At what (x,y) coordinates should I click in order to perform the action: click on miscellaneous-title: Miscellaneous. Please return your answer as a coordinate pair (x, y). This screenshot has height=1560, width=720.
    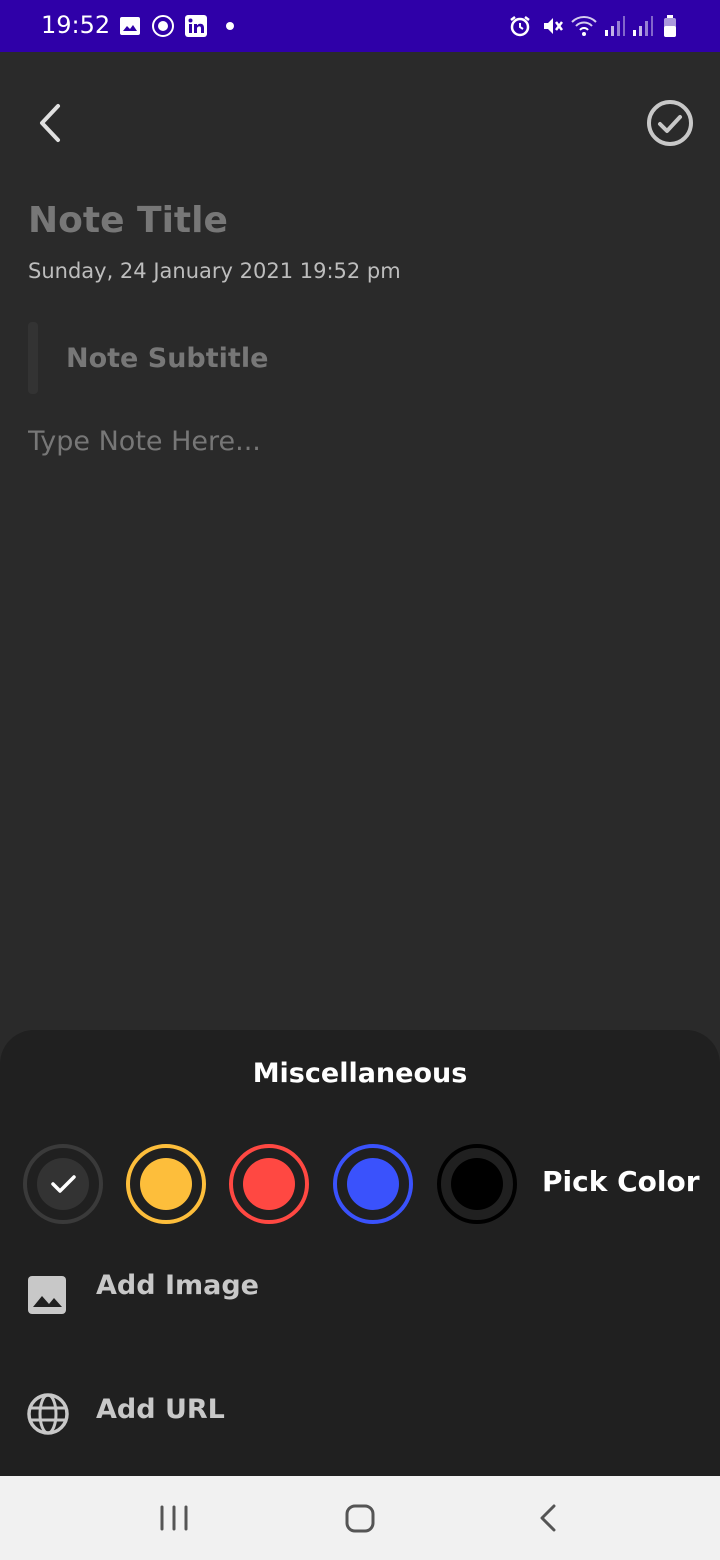
    Looking at the image, I should click on (360, 1073).